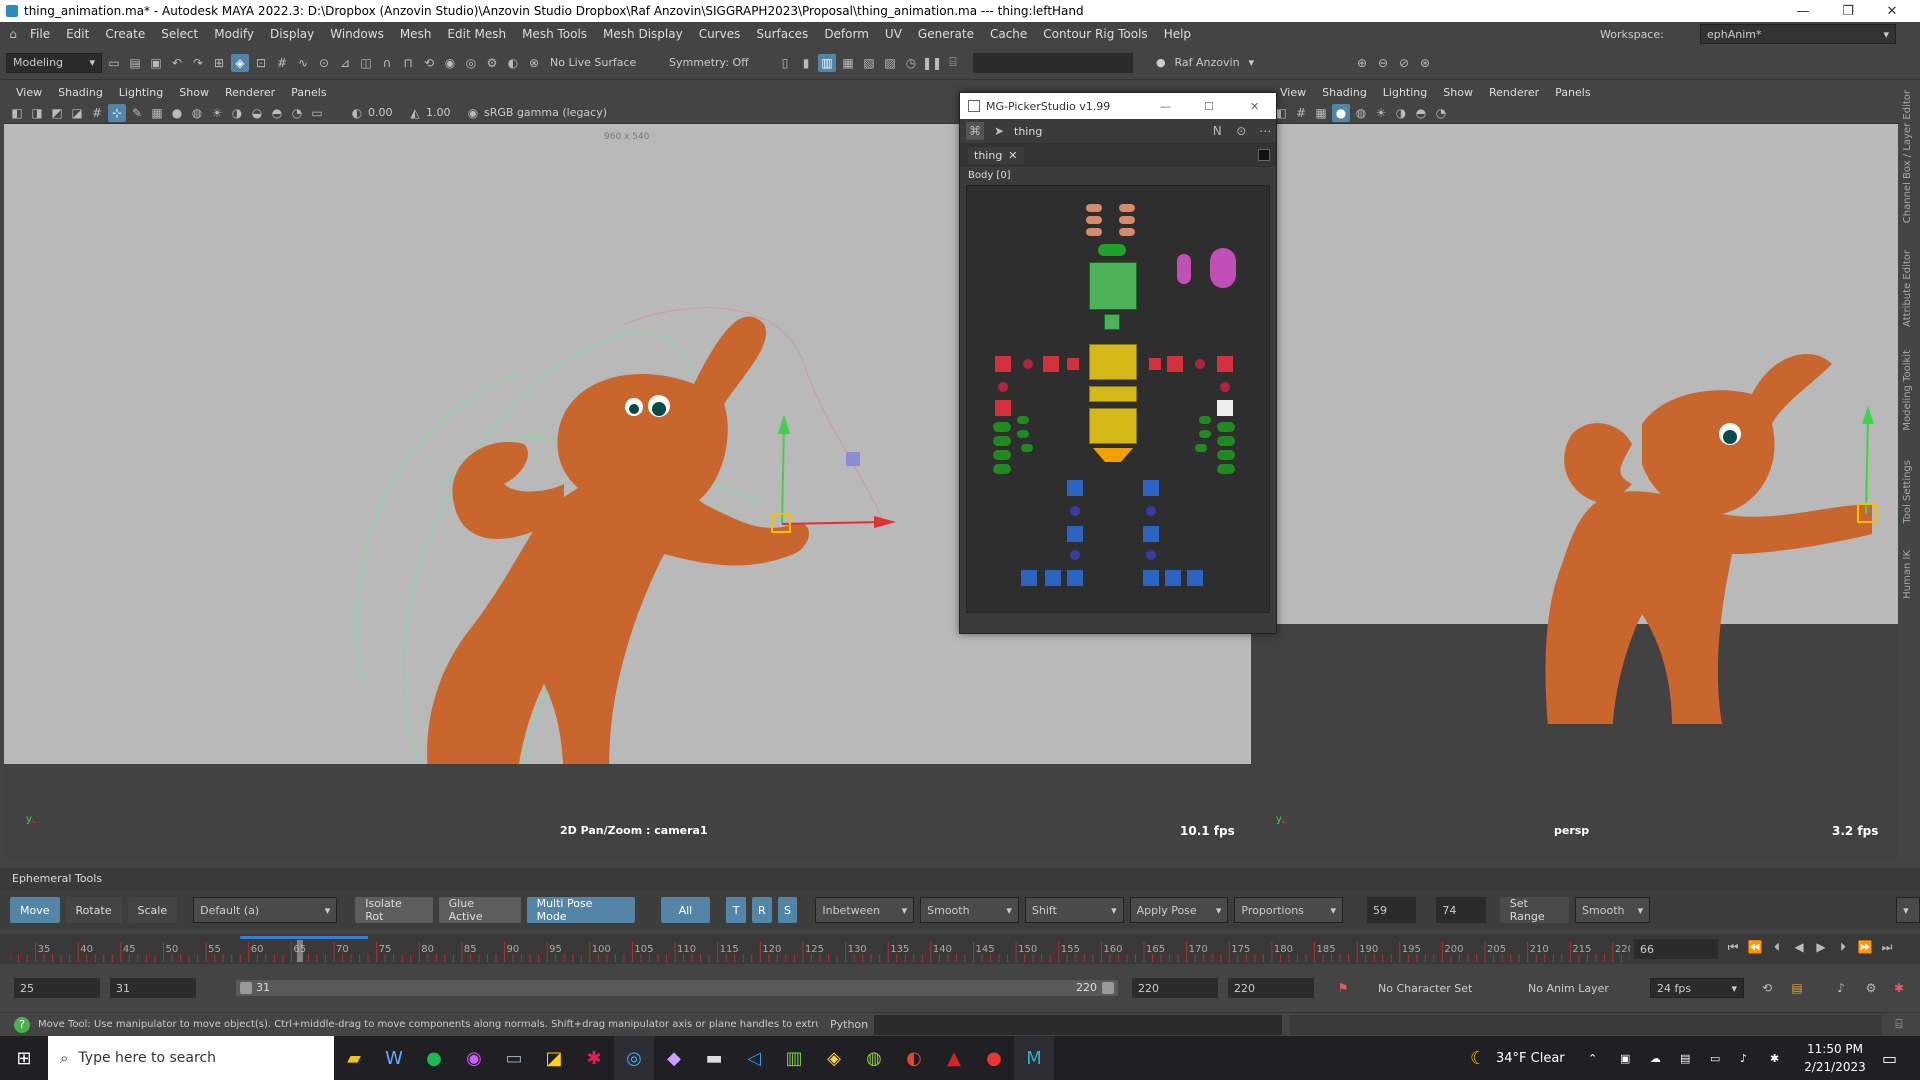 Image resolution: width=1920 pixels, height=1080 pixels. I want to click on sound-icon: ♪, so click(1841, 988).